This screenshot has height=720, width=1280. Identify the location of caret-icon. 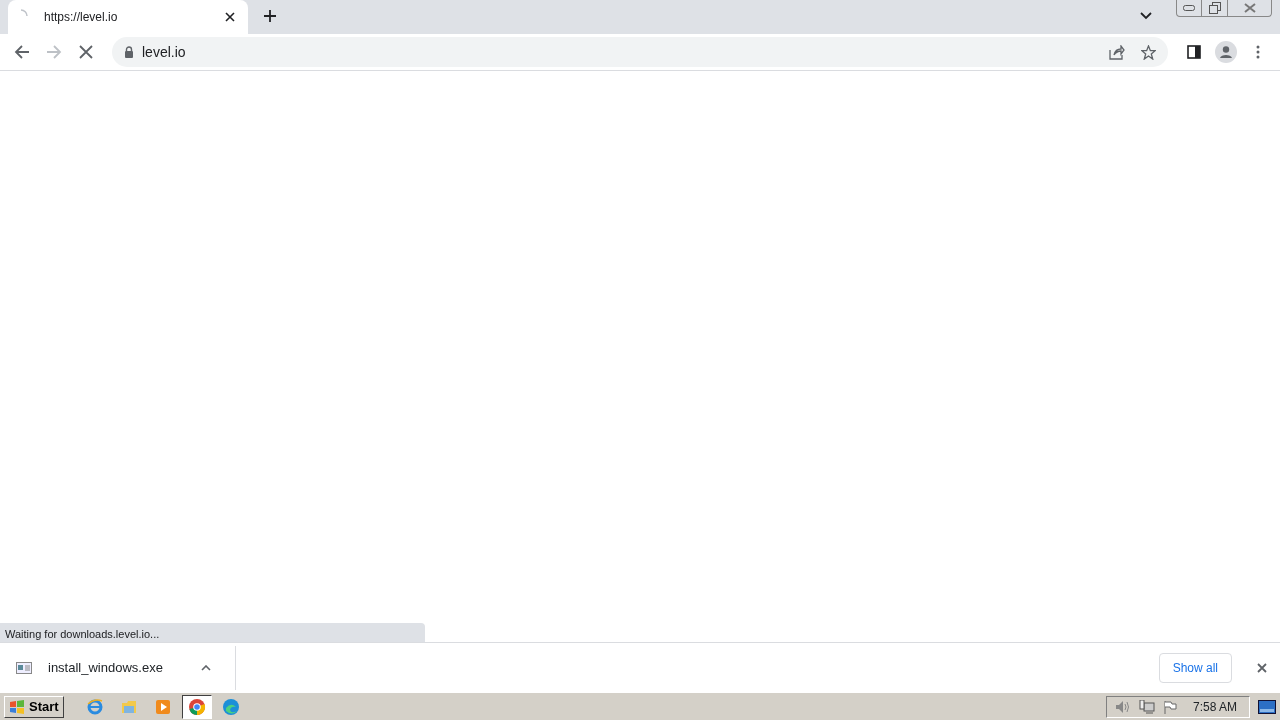
(206, 667).